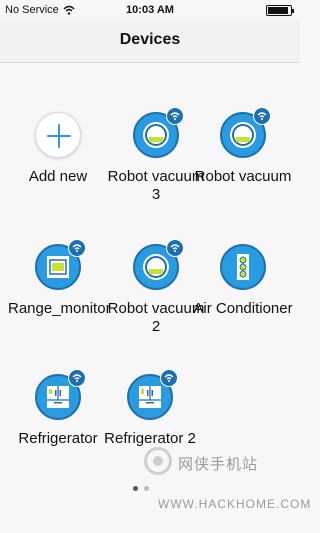  I want to click on plus-icon, so click(59, 136).